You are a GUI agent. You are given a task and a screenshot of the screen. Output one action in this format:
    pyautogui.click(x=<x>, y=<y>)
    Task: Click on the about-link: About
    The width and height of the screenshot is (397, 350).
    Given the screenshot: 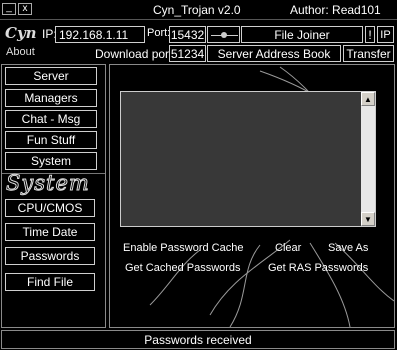 What is the action you would take?
    pyautogui.click(x=20, y=52)
    